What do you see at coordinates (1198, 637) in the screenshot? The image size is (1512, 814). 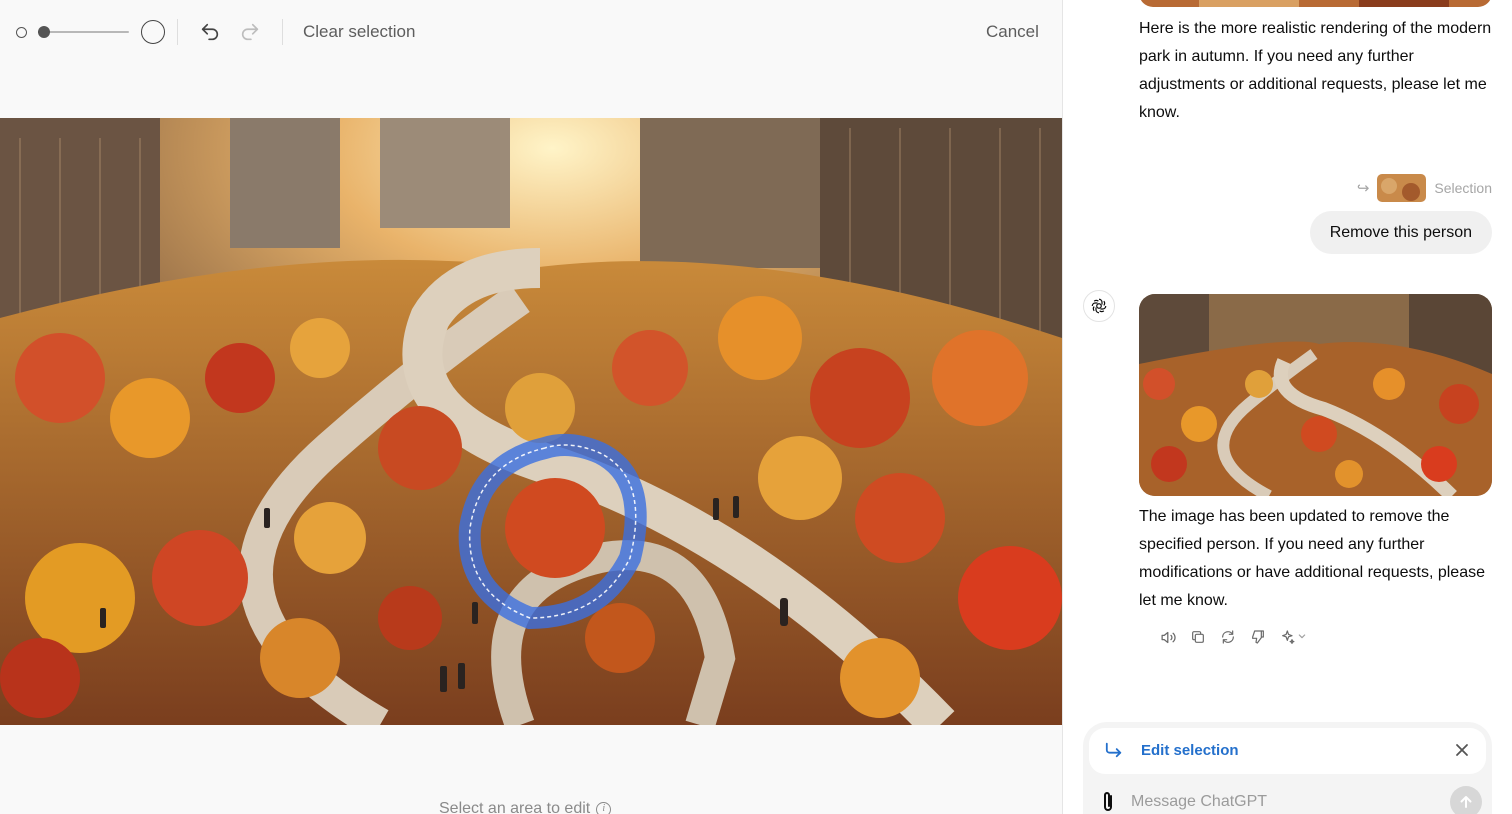 I see `copy-icon` at bounding box center [1198, 637].